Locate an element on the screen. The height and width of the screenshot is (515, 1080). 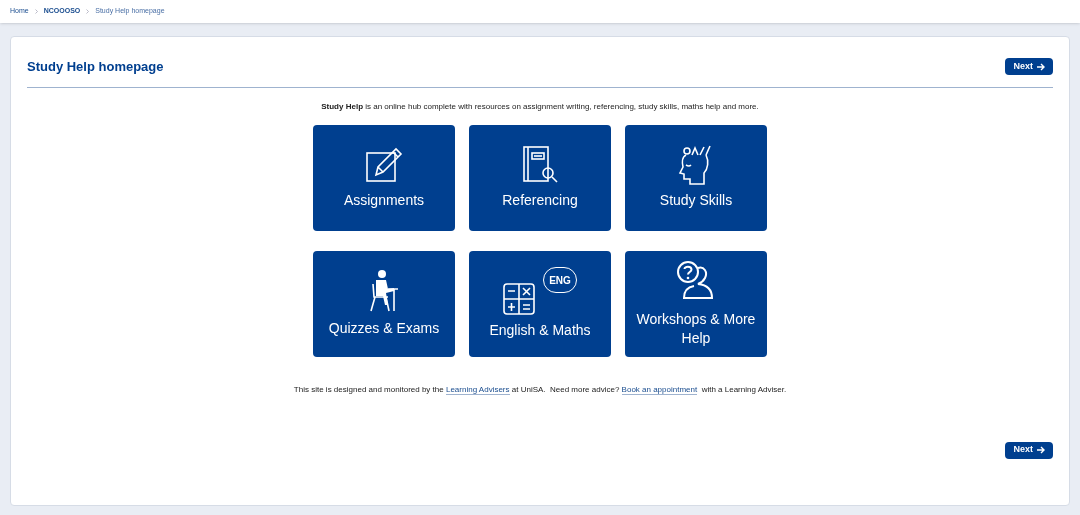
topic-tile: Workshops & More Help is located at coordinates (696, 303).